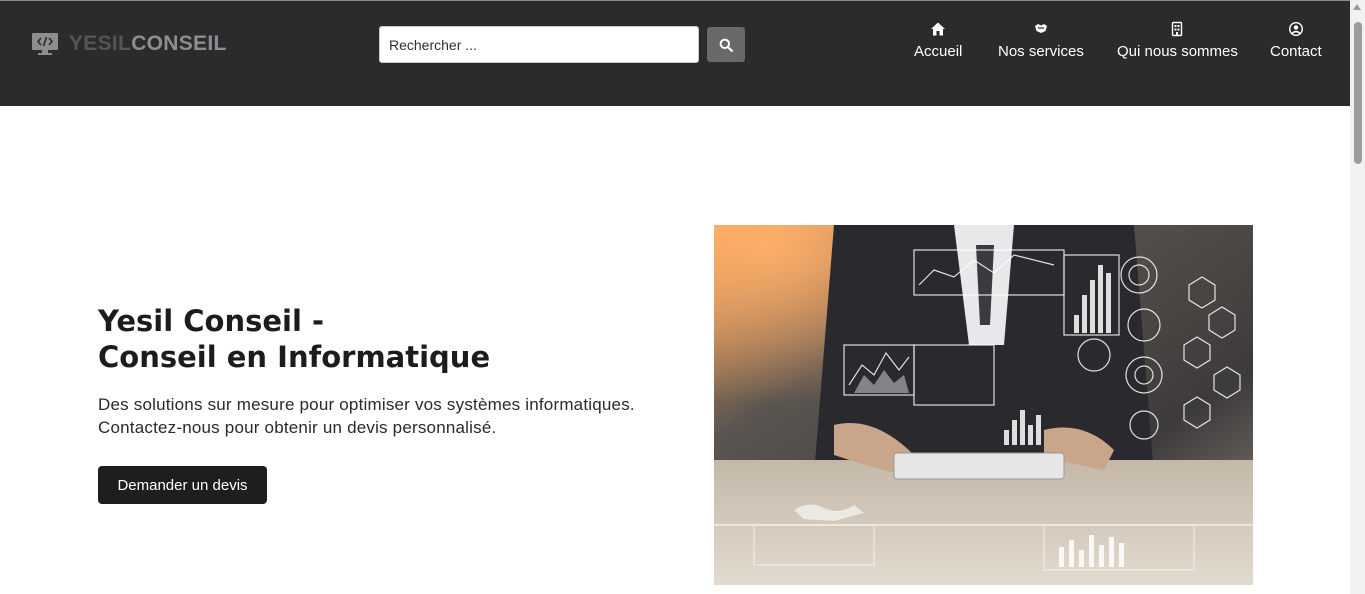  I want to click on home-icon, so click(938, 29).